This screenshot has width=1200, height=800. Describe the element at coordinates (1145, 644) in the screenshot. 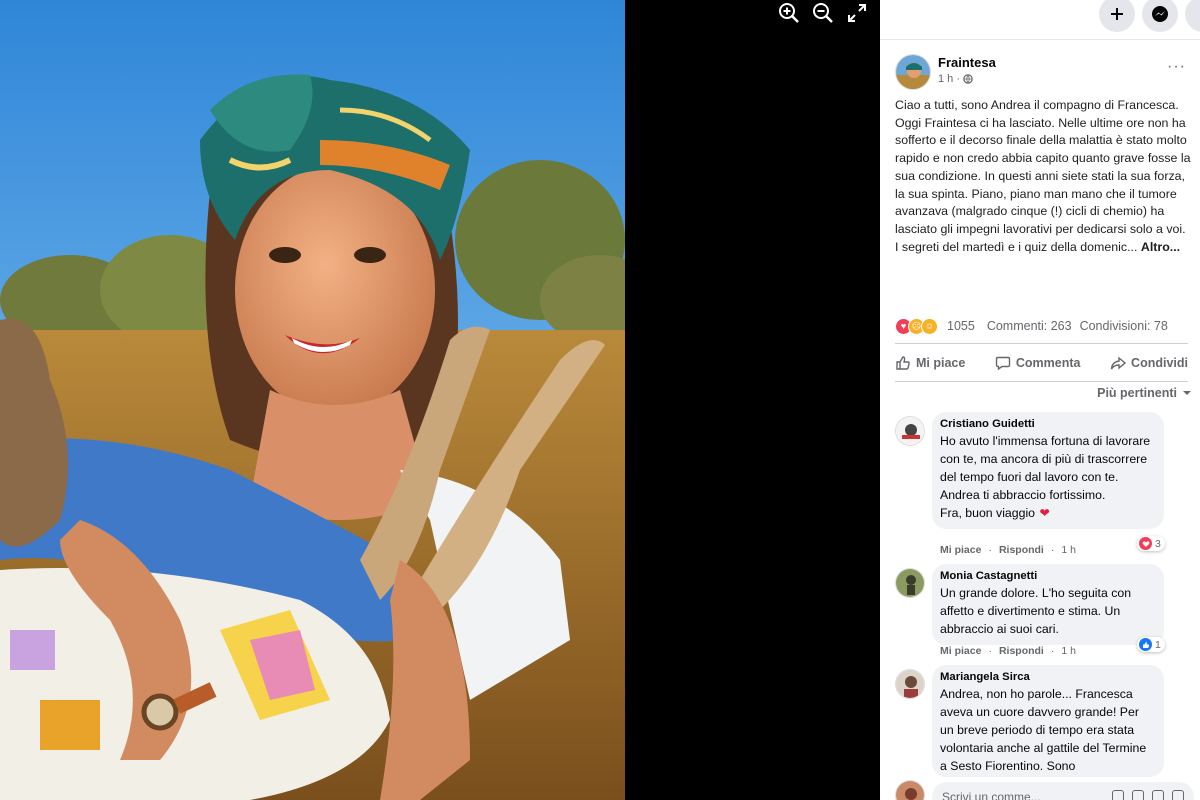

I see `like-icon` at that location.